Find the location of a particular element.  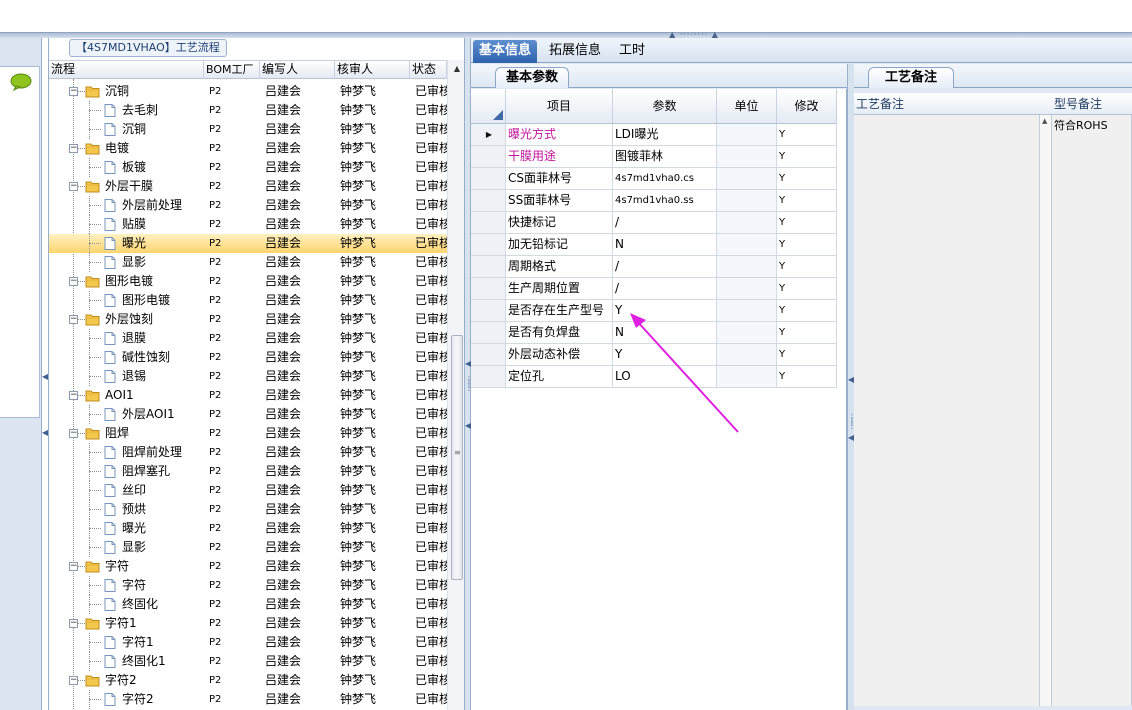

tree-row: 字符2 P2 吕建会 钟梦飞 已审核 is located at coordinates (248, 699).